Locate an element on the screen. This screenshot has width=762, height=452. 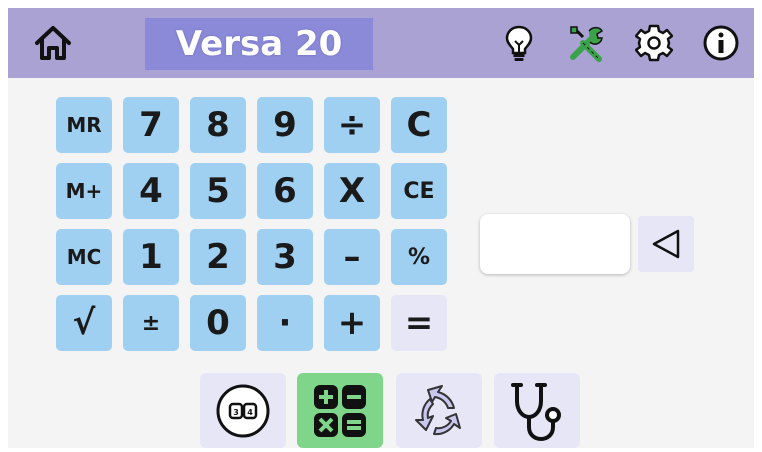
home-button is located at coordinates (53, 43).